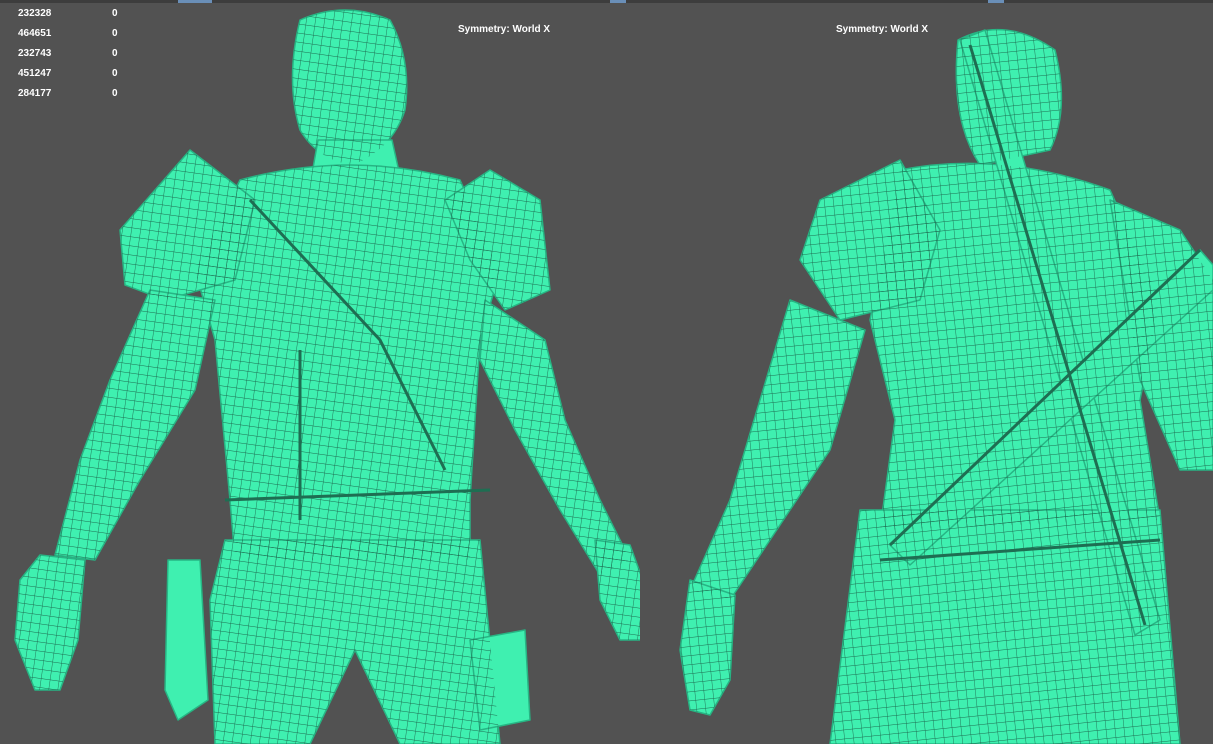  I want to click on hud-row: 284177 0, so click(75, 94).